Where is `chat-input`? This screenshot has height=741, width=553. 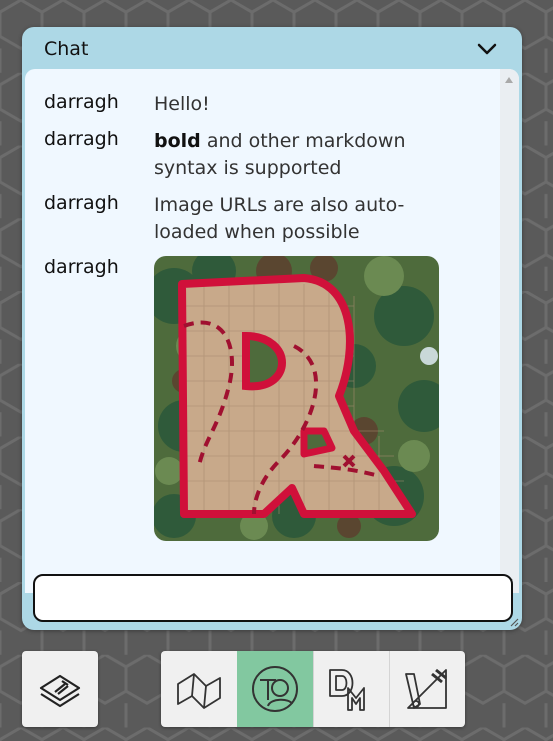
chat-input is located at coordinates (273, 598).